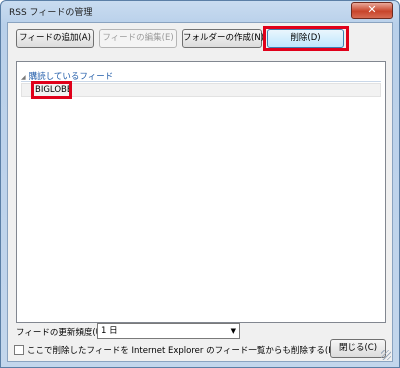 The width and height of the screenshot is (400, 368). What do you see at coordinates (223, 38) in the screenshot?
I see `create-folder-button: フォルダーの作成(N)` at bounding box center [223, 38].